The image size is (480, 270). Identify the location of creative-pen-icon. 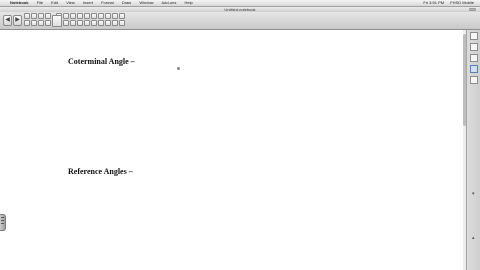
(80, 23).